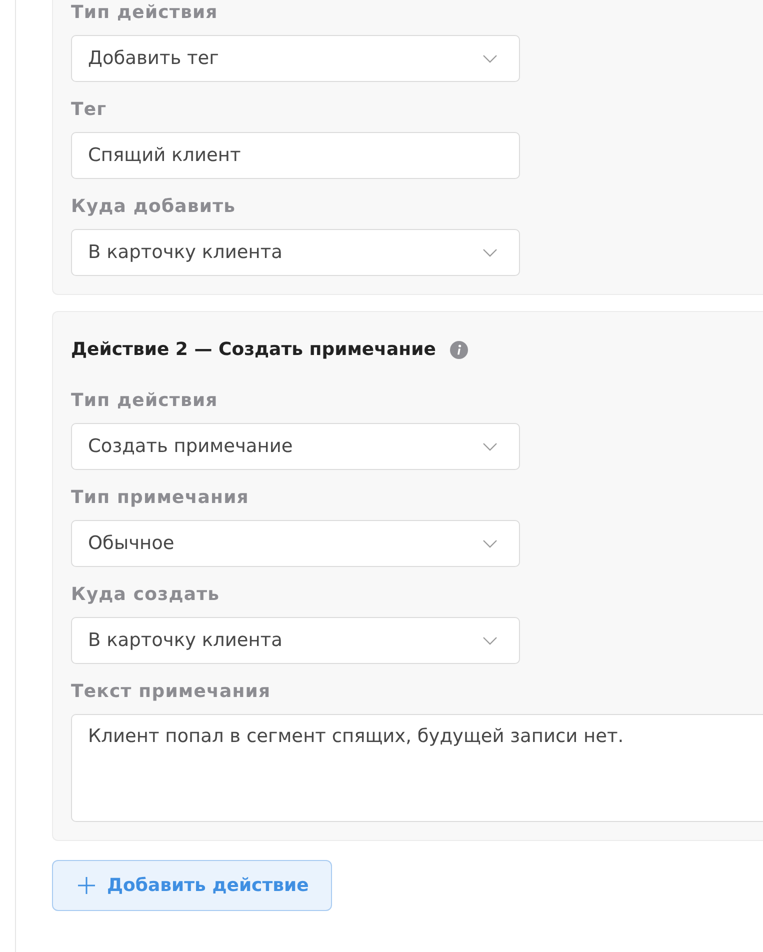  I want to click on field-label: Текст примечания, so click(171, 692).